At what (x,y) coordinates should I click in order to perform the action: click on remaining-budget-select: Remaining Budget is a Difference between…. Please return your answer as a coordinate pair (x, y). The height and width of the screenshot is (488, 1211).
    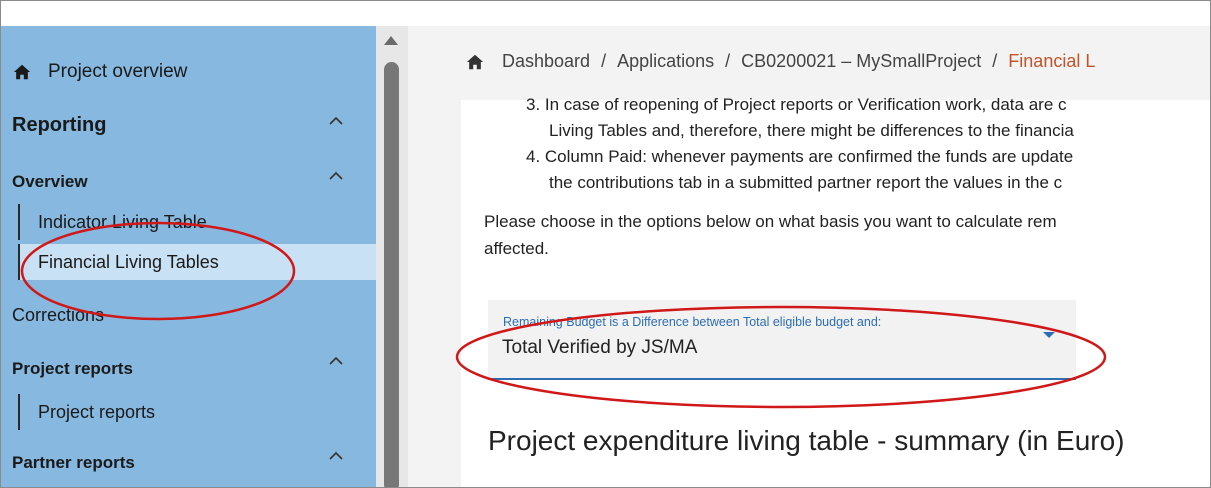
    Looking at the image, I should click on (782, 340).